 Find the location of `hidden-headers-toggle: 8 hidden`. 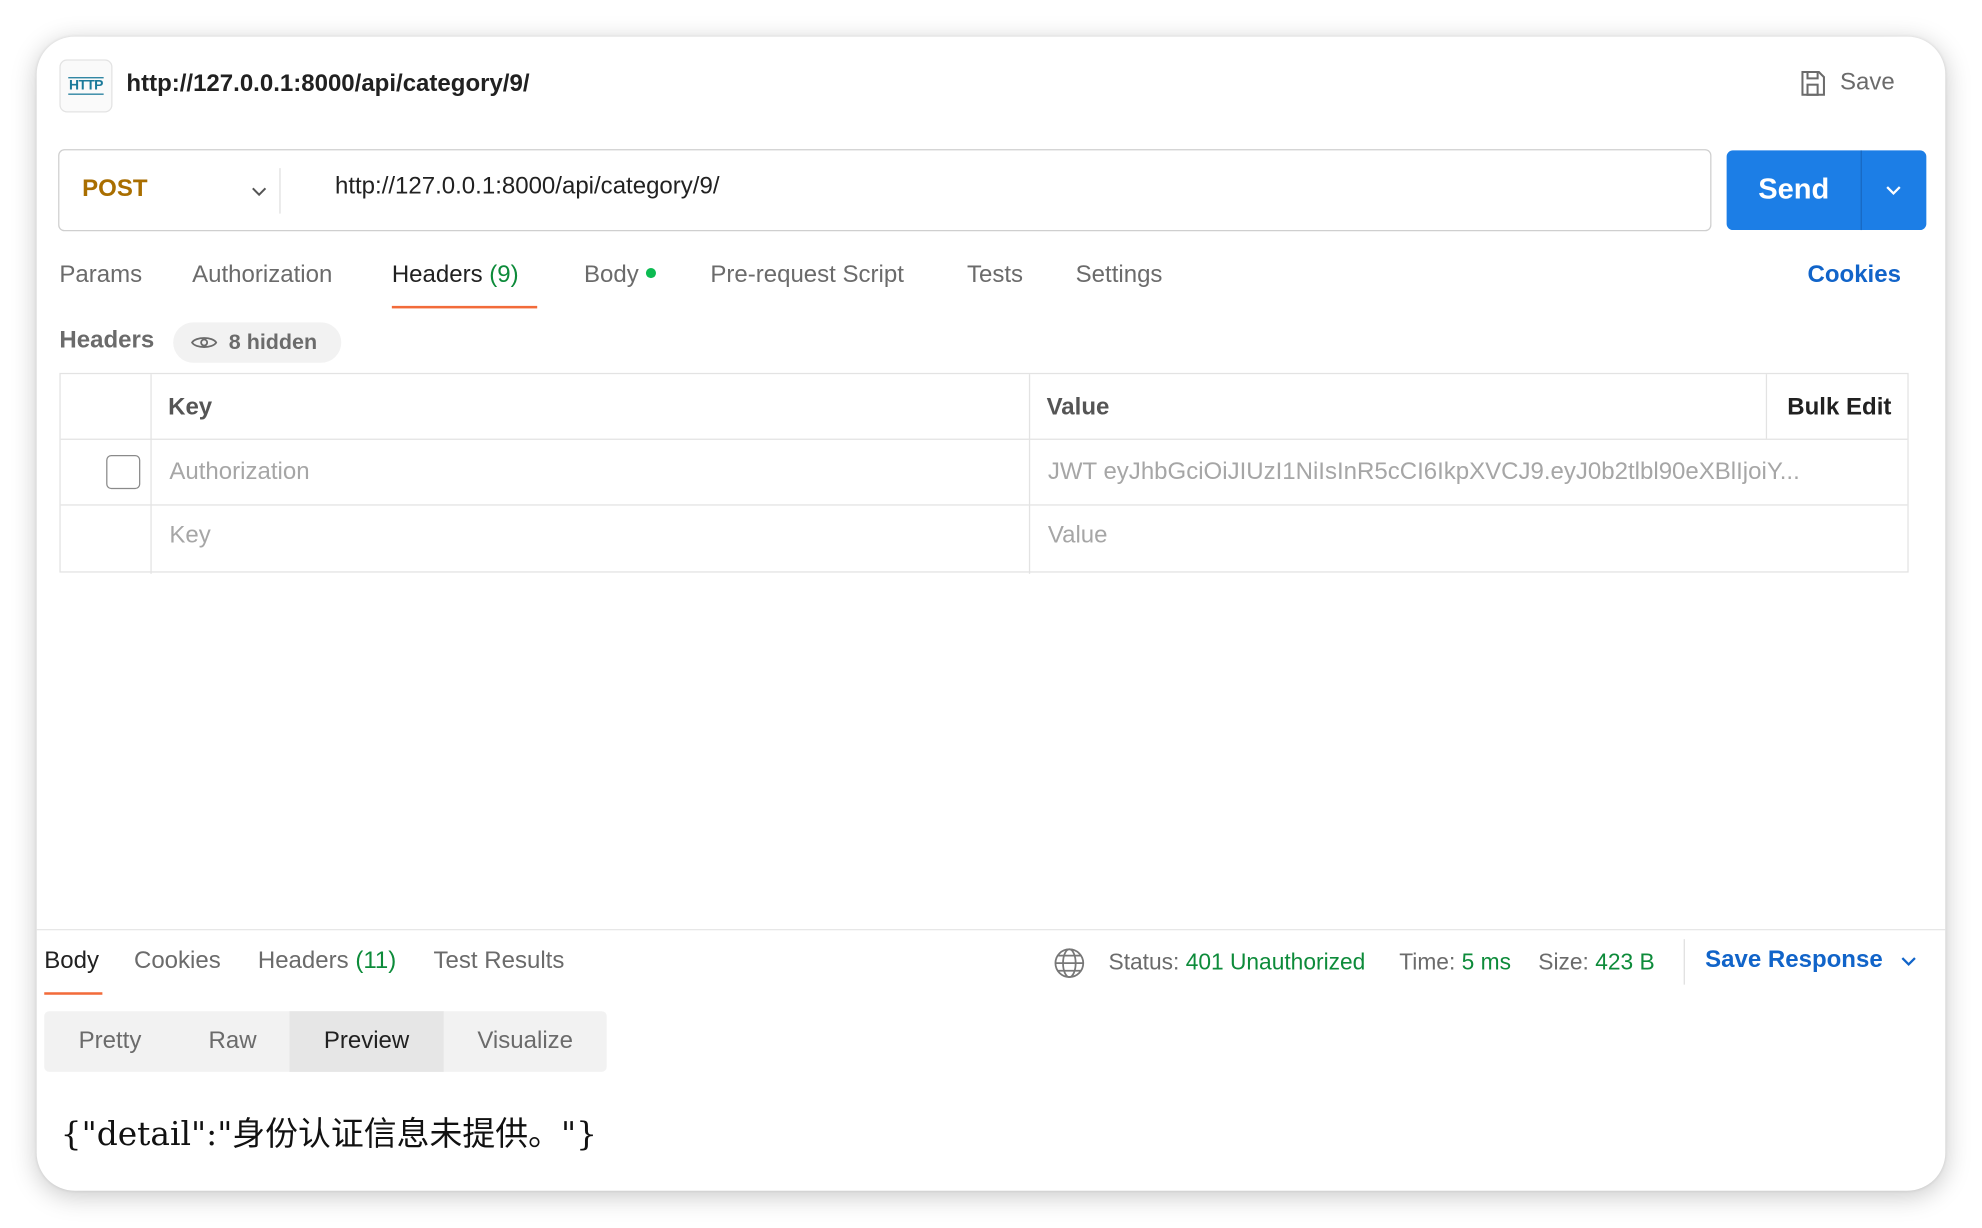

hidden-headers-toggle: 8 hidden is located at coordinates (257, 342).